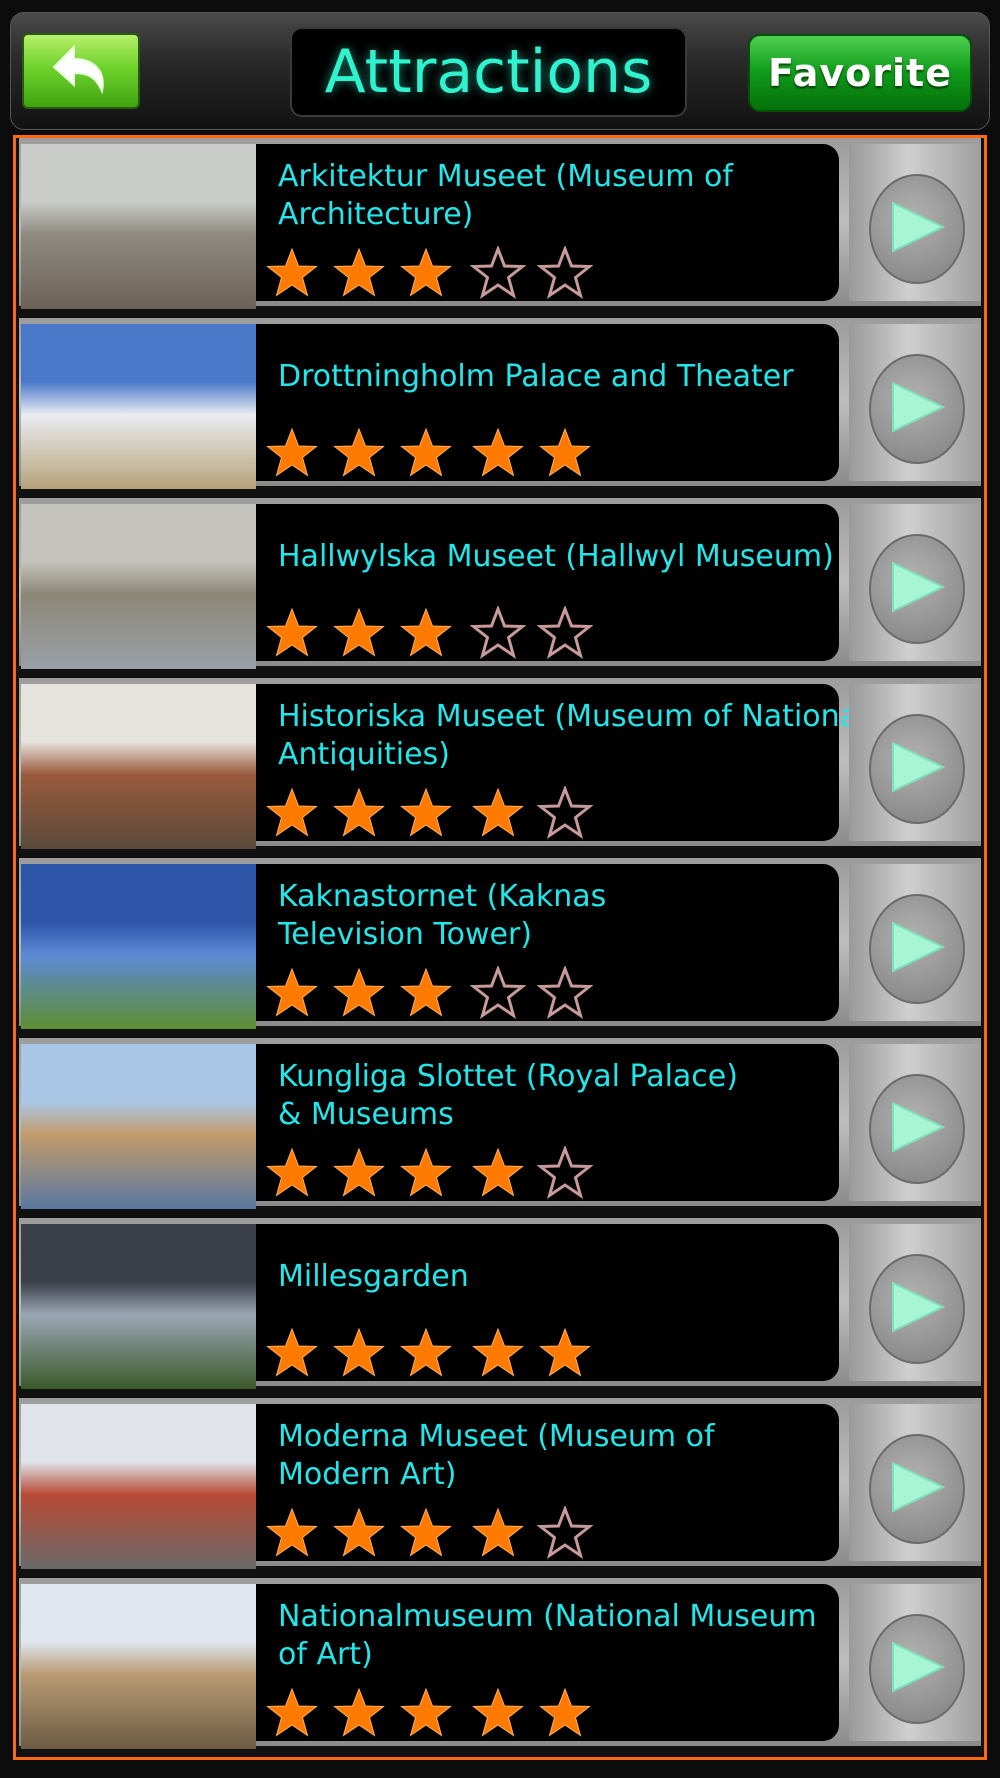  Describe the element at coordinates (373, 1276) in the screenshot. I see `attraction-name: Millesgarden` at that location.